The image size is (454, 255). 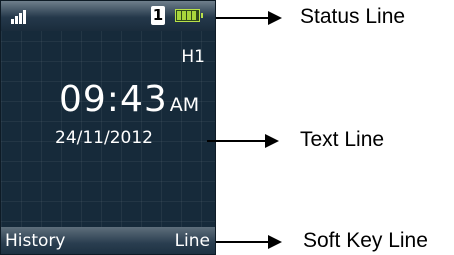 What do you see at coordinates (108, 16) in the screenshot?
I see `status-bar: 1` at bounding box center [108, 16].